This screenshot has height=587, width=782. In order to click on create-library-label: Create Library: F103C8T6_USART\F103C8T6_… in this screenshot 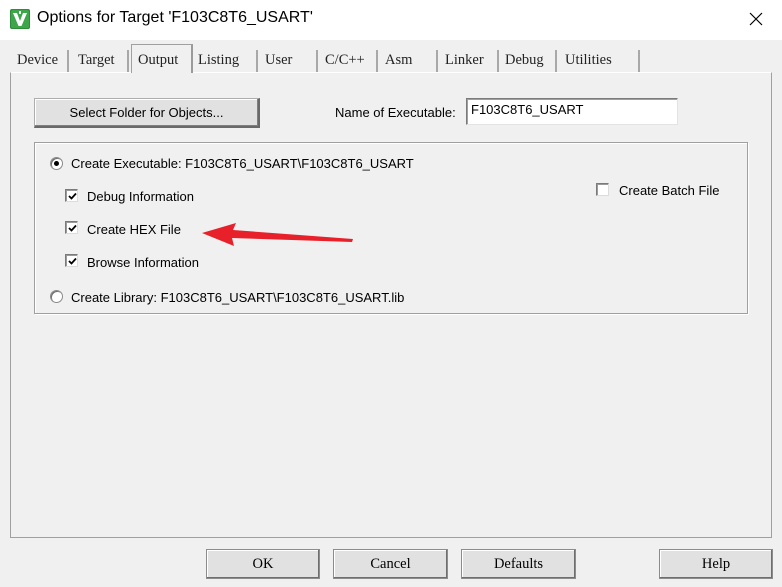, I will do `click(238, 297)`.